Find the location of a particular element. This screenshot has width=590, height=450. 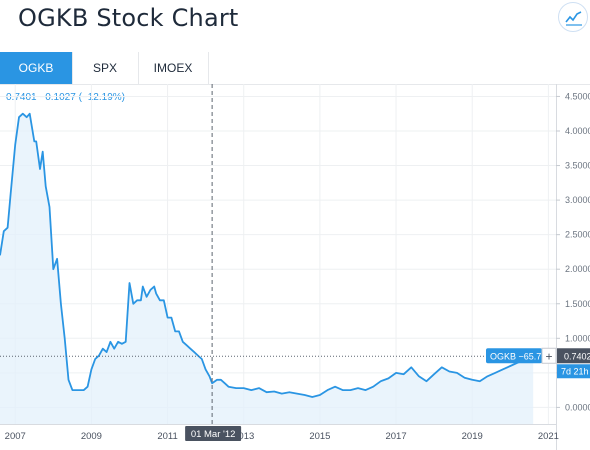

x-tick-label: 2007 is located at coordinates (15, 436).